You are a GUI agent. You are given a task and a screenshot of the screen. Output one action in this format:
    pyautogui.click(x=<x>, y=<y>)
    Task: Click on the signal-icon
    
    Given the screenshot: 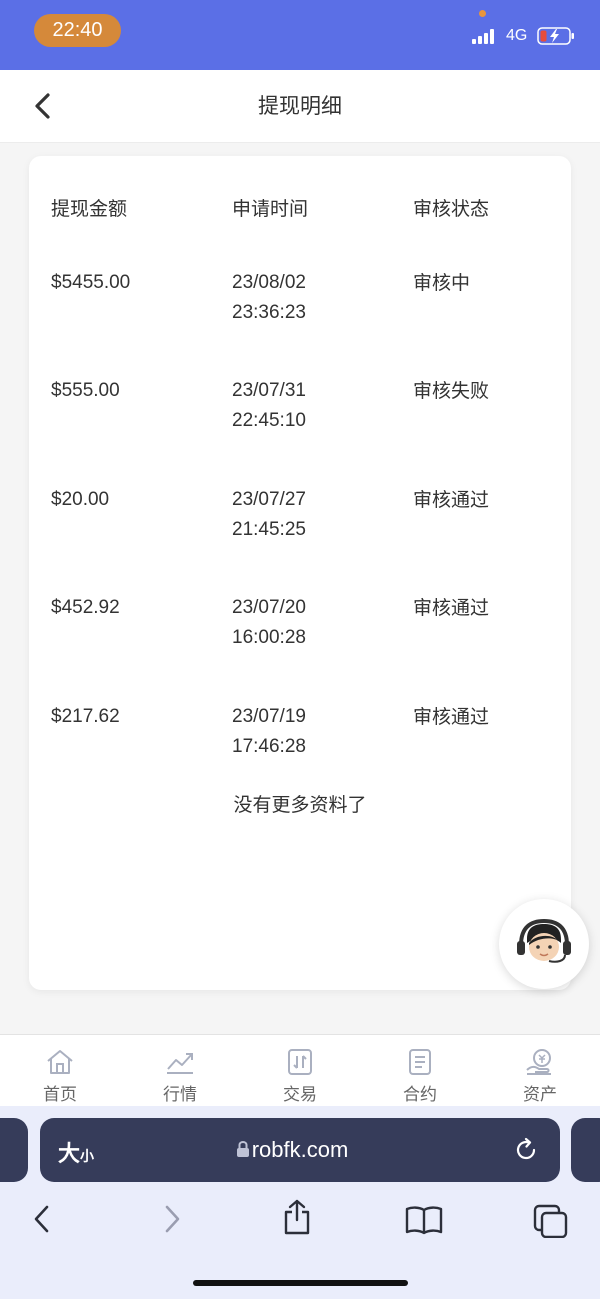 What is the action you would take?
    pyautogui.click(x=485, y=36)
    